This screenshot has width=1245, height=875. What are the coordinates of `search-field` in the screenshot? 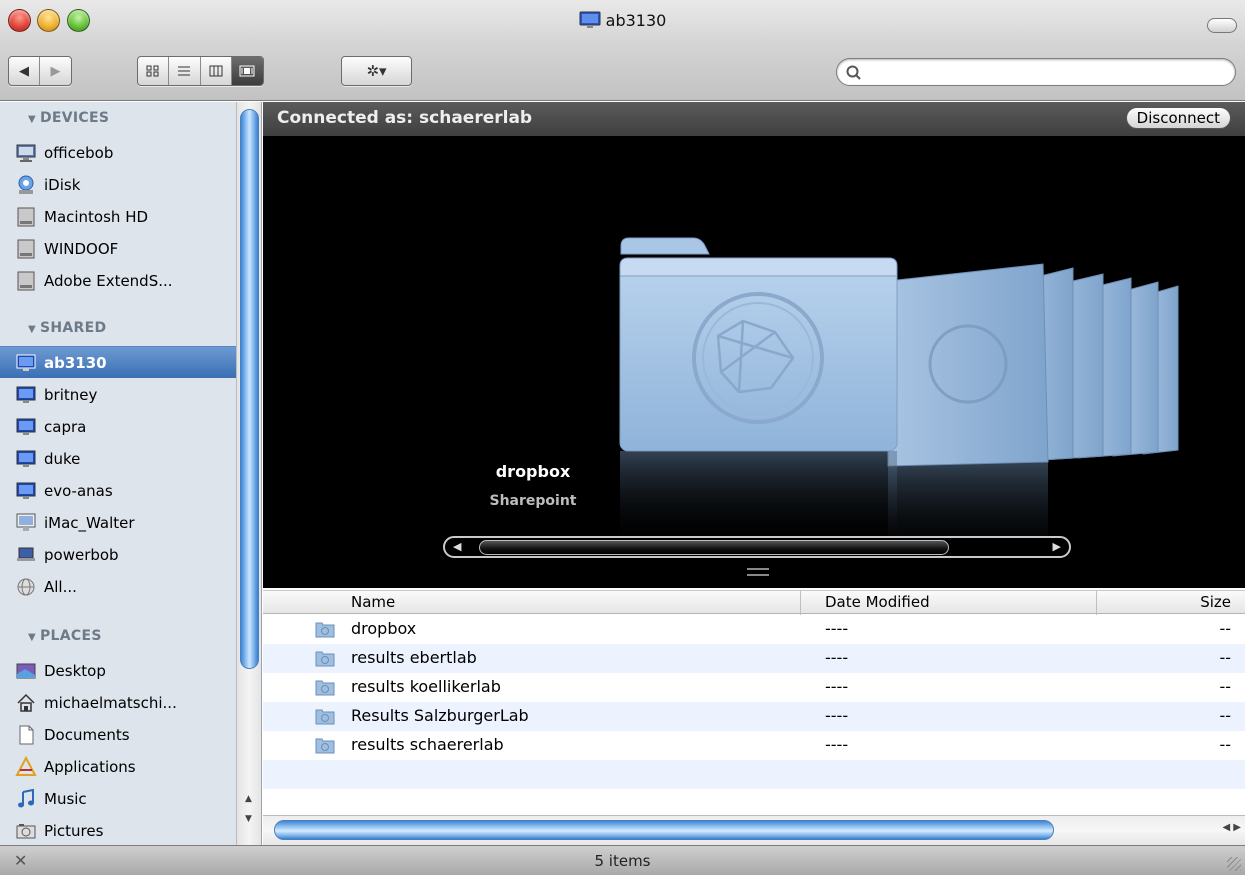 It's located at (1036, 72).